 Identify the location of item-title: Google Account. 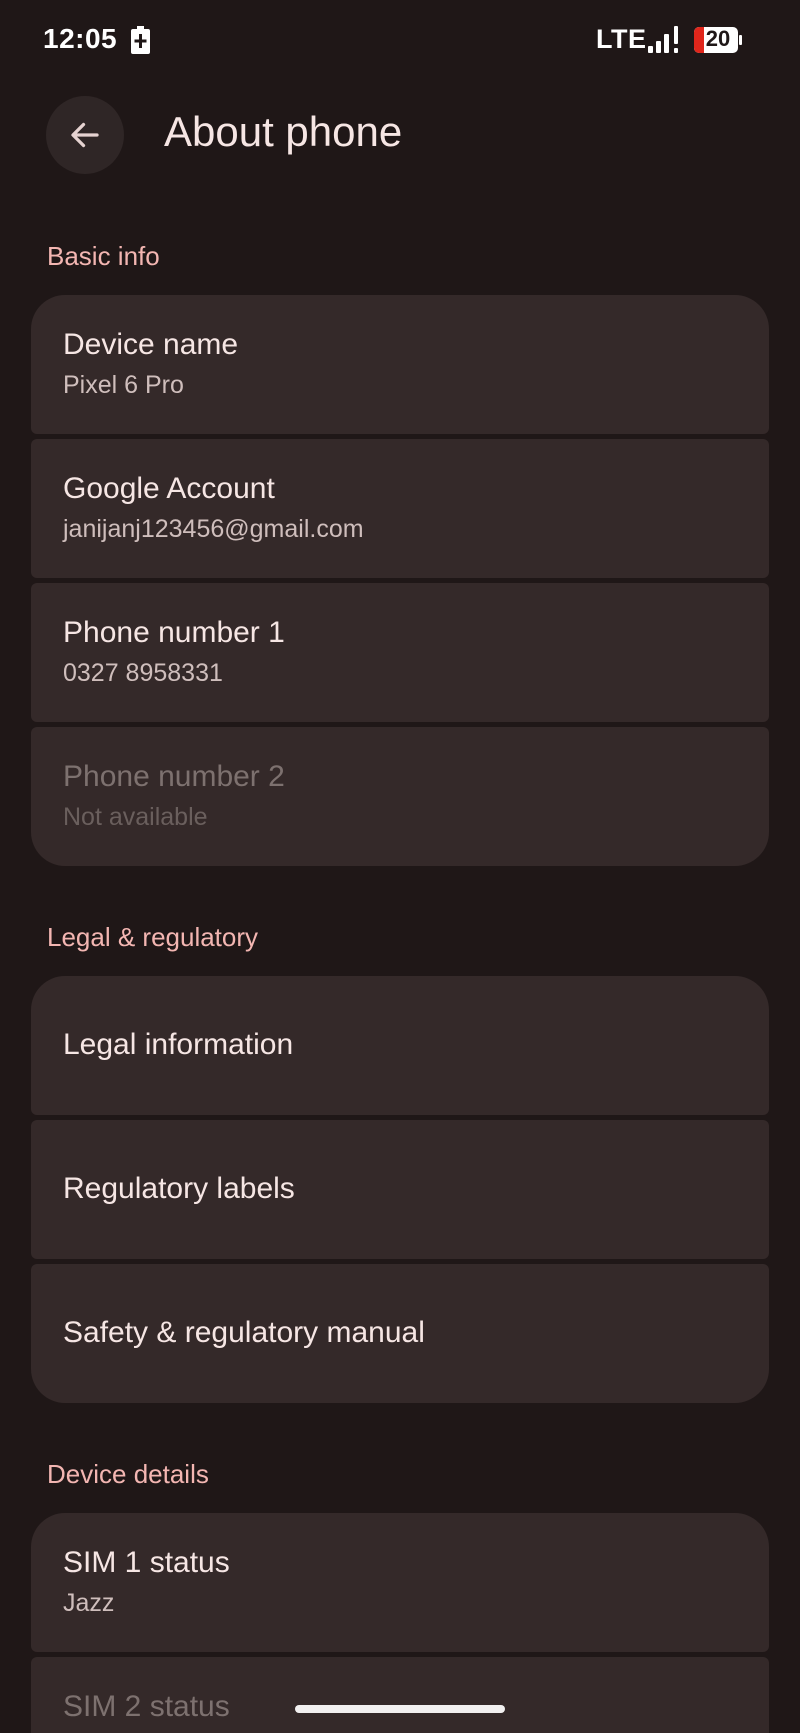
(169, 488).